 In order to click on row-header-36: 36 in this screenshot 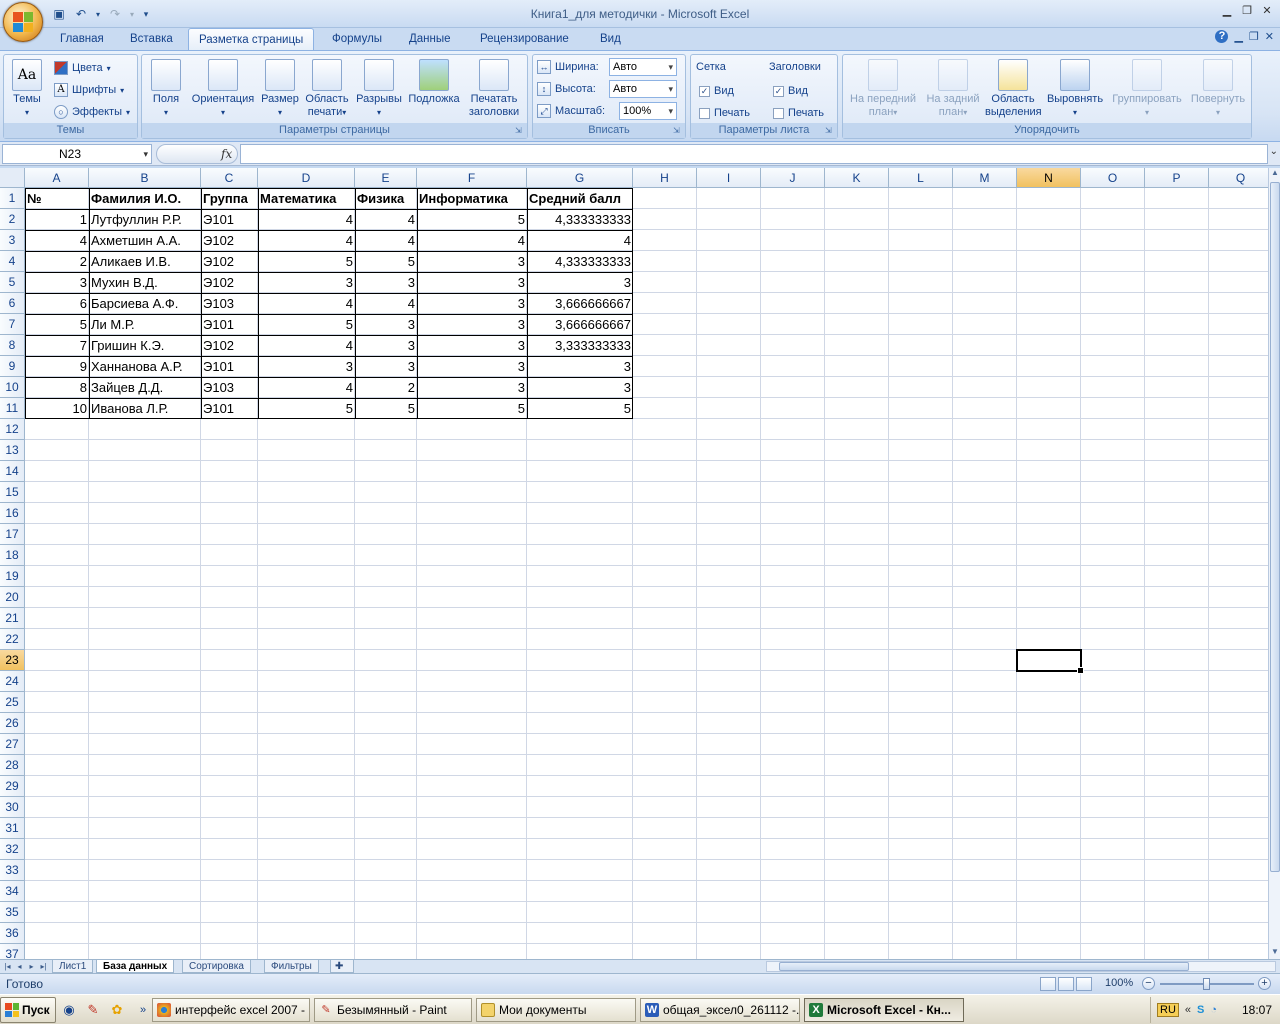, I will do `click(12, 933)`.